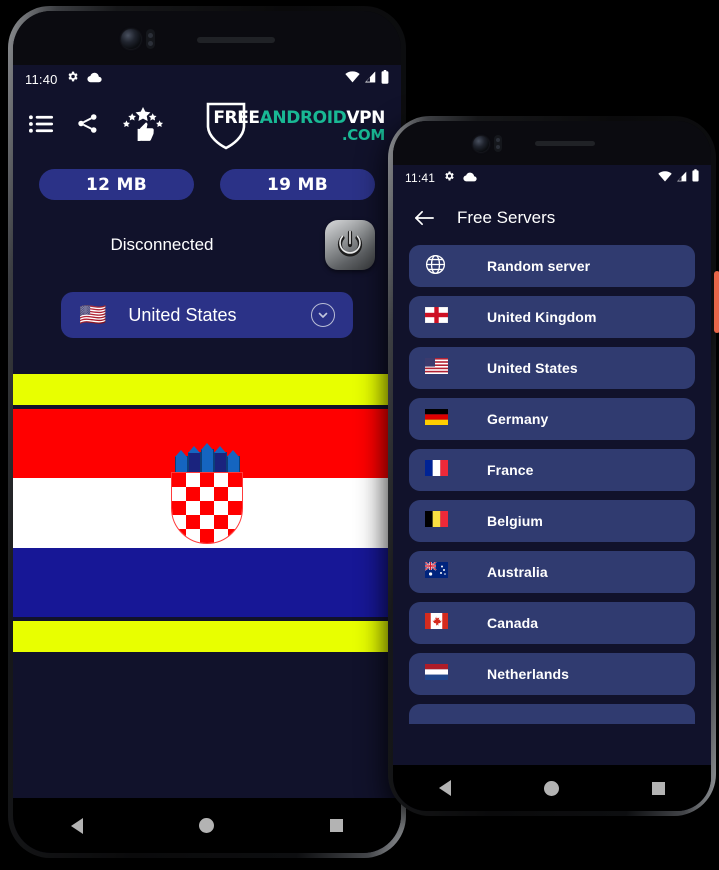  I want to click on power-icon, so click(350, 243).